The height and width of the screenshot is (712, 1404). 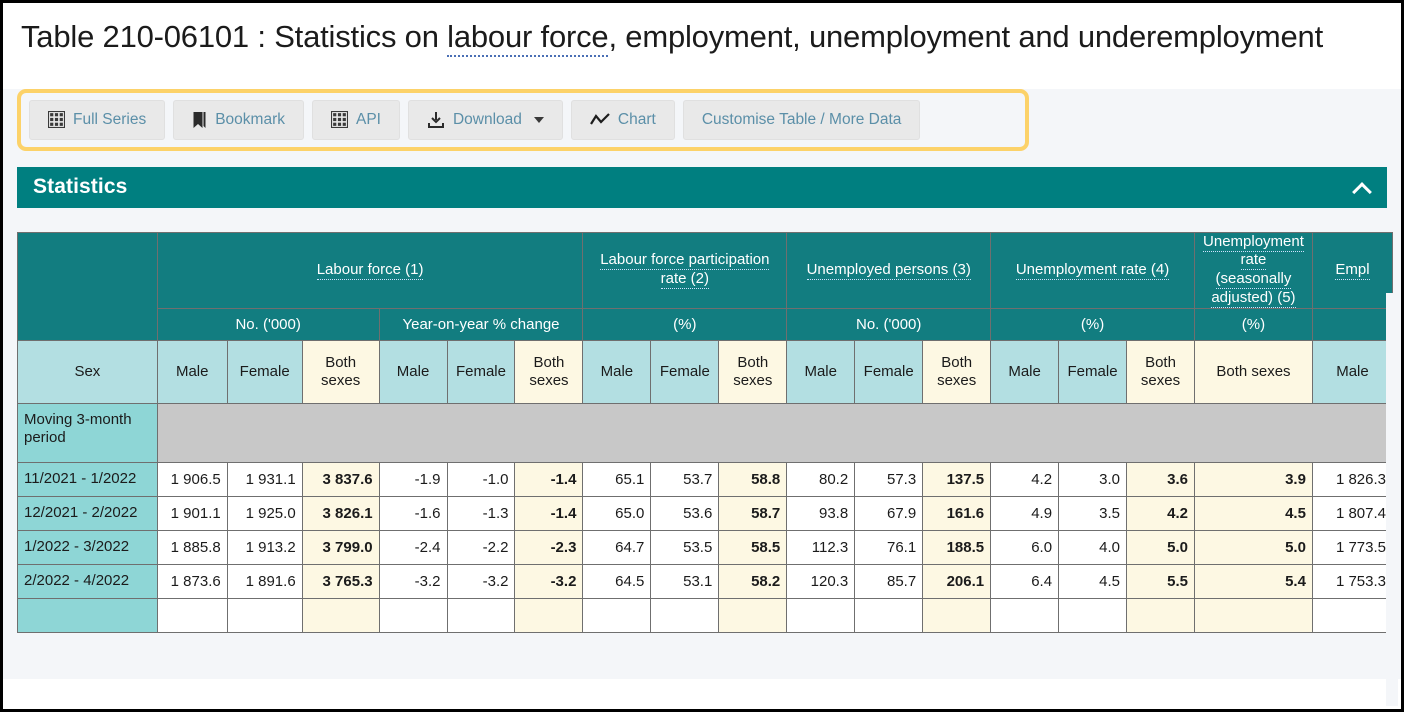 I want to click on row-period-label, so click(x=87, y=615).